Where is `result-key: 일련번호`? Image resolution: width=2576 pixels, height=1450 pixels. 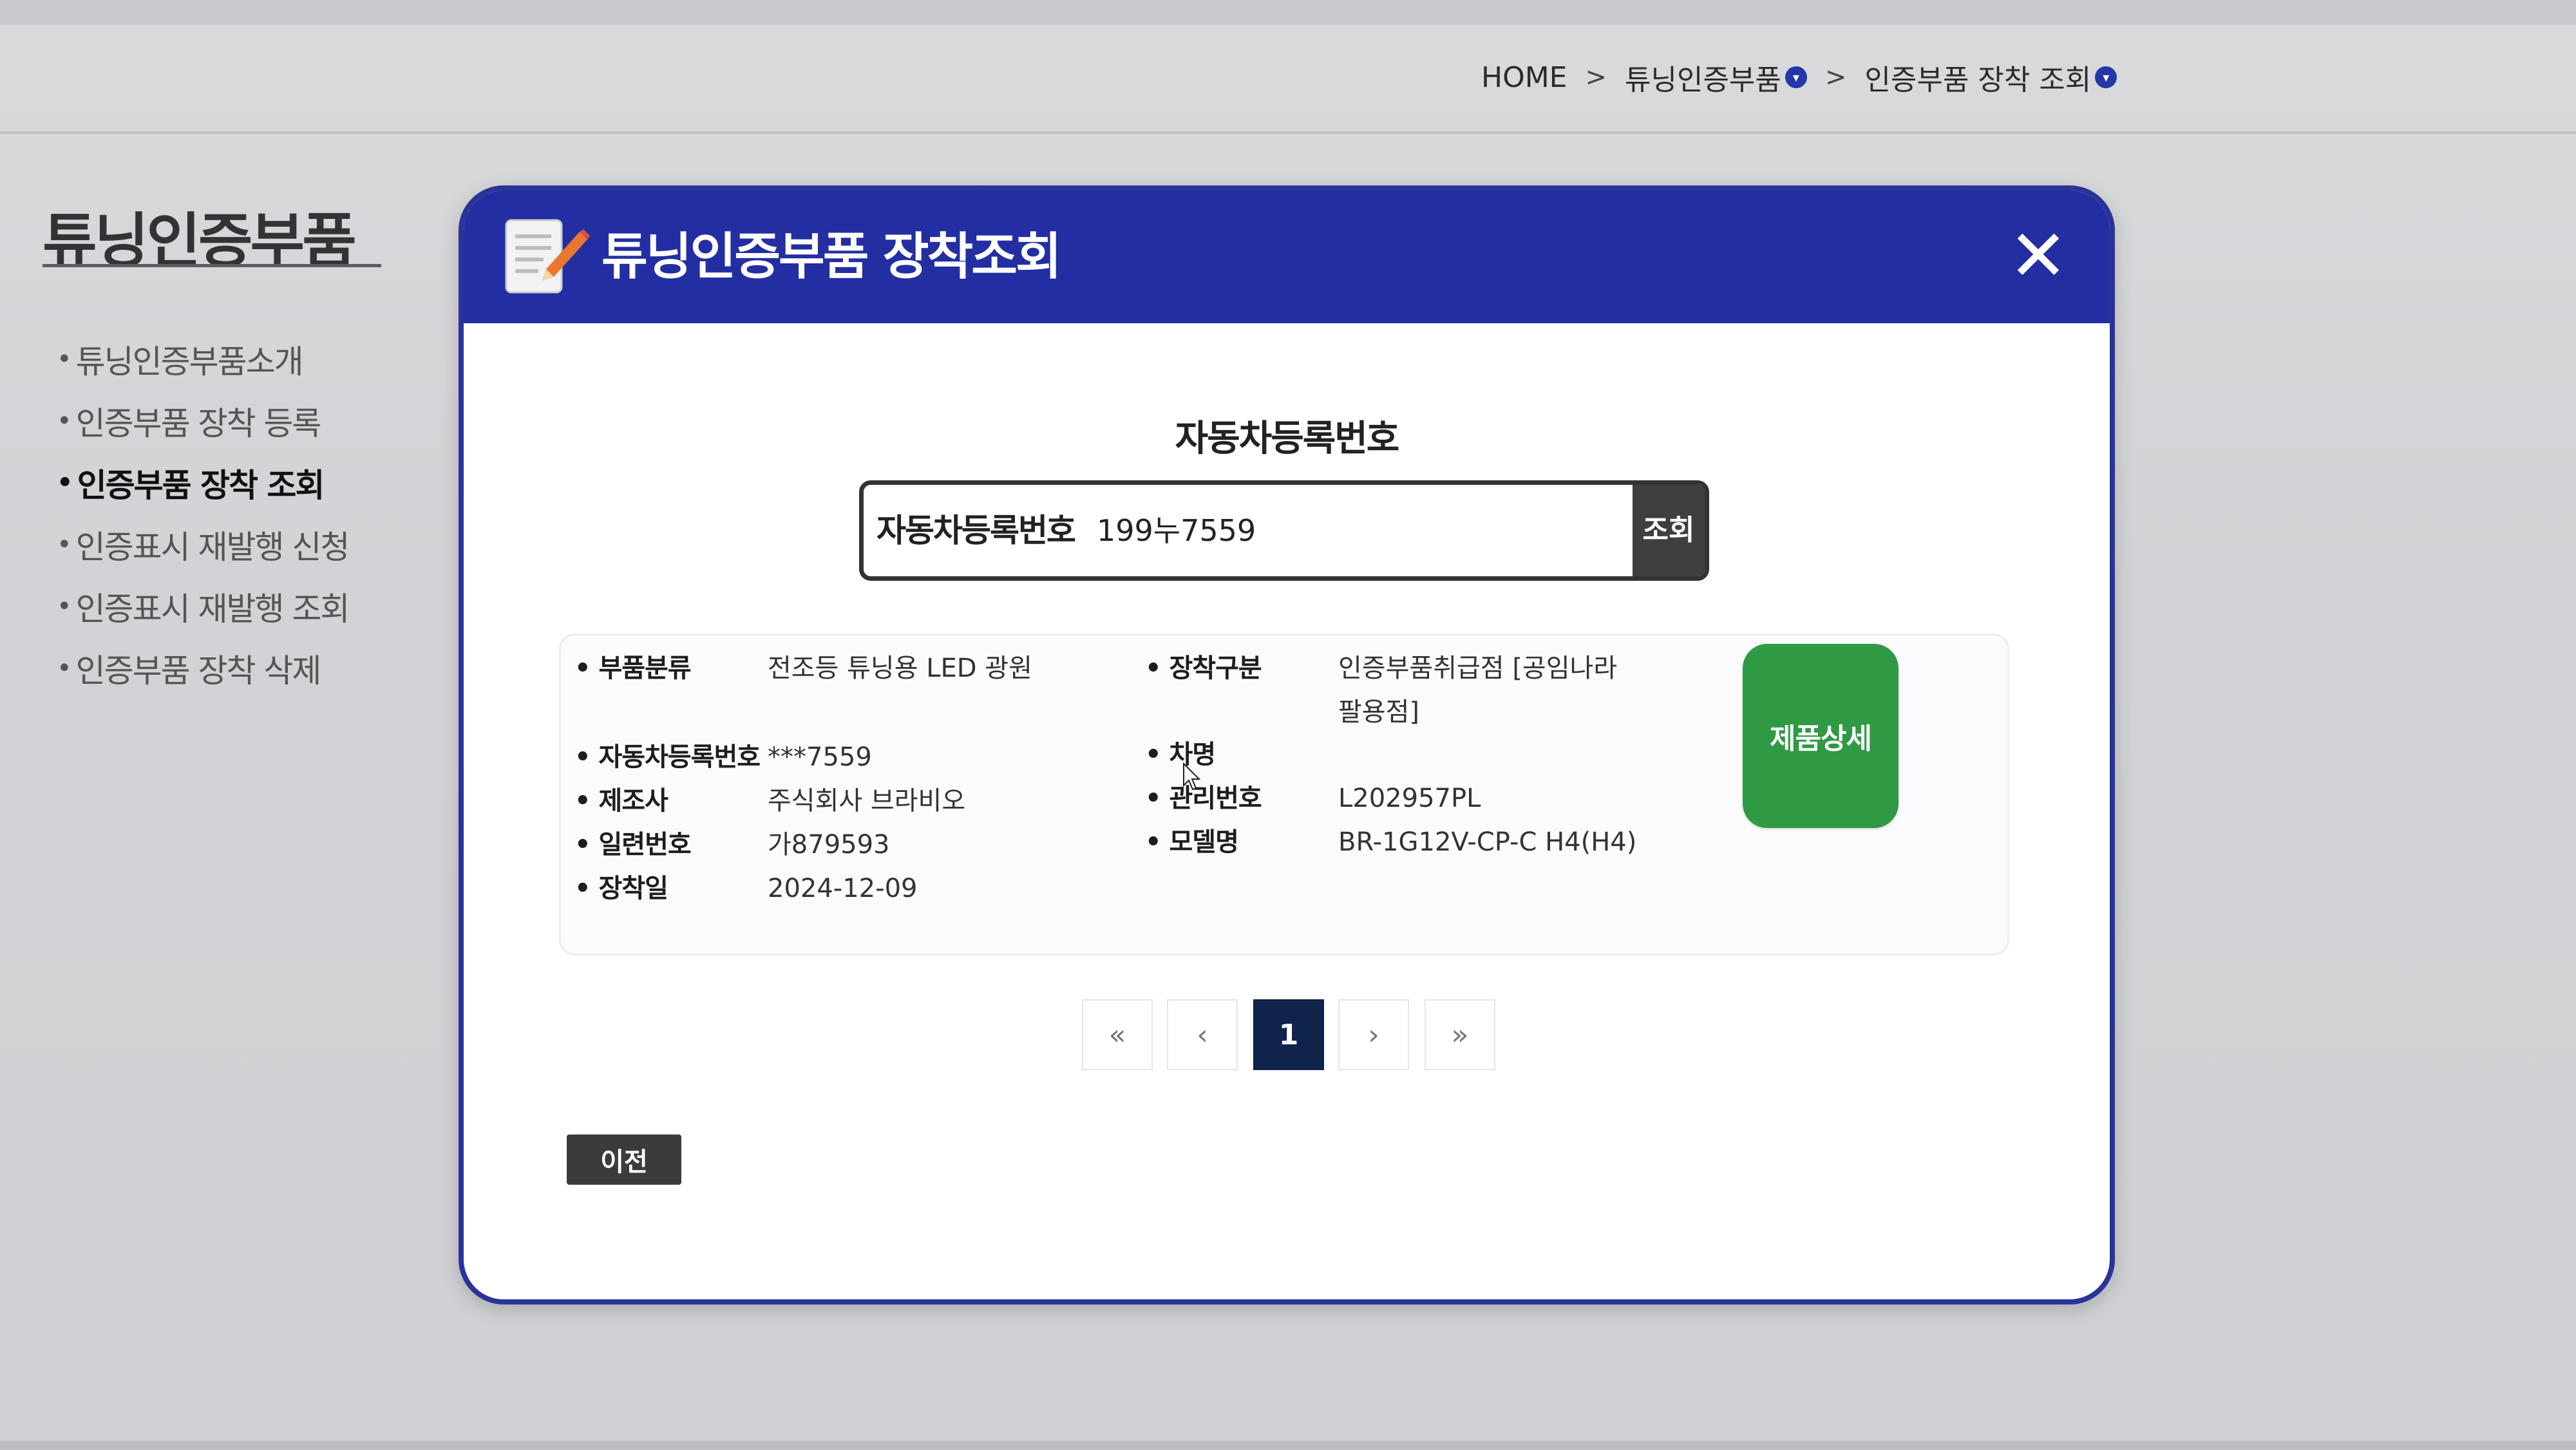 result-key: 일련번호 is located at coordinates (671, 844).